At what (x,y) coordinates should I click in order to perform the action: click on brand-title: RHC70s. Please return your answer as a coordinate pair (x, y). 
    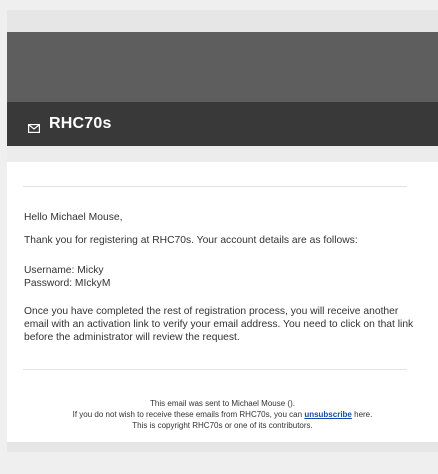
    Looking at the image, I should click on (80, 123).